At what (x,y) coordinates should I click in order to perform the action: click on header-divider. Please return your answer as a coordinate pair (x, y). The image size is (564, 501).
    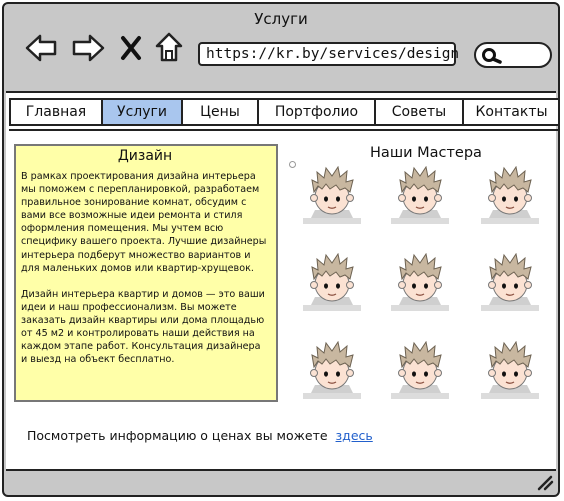
    Looking at the image, I should click on (283, 130).